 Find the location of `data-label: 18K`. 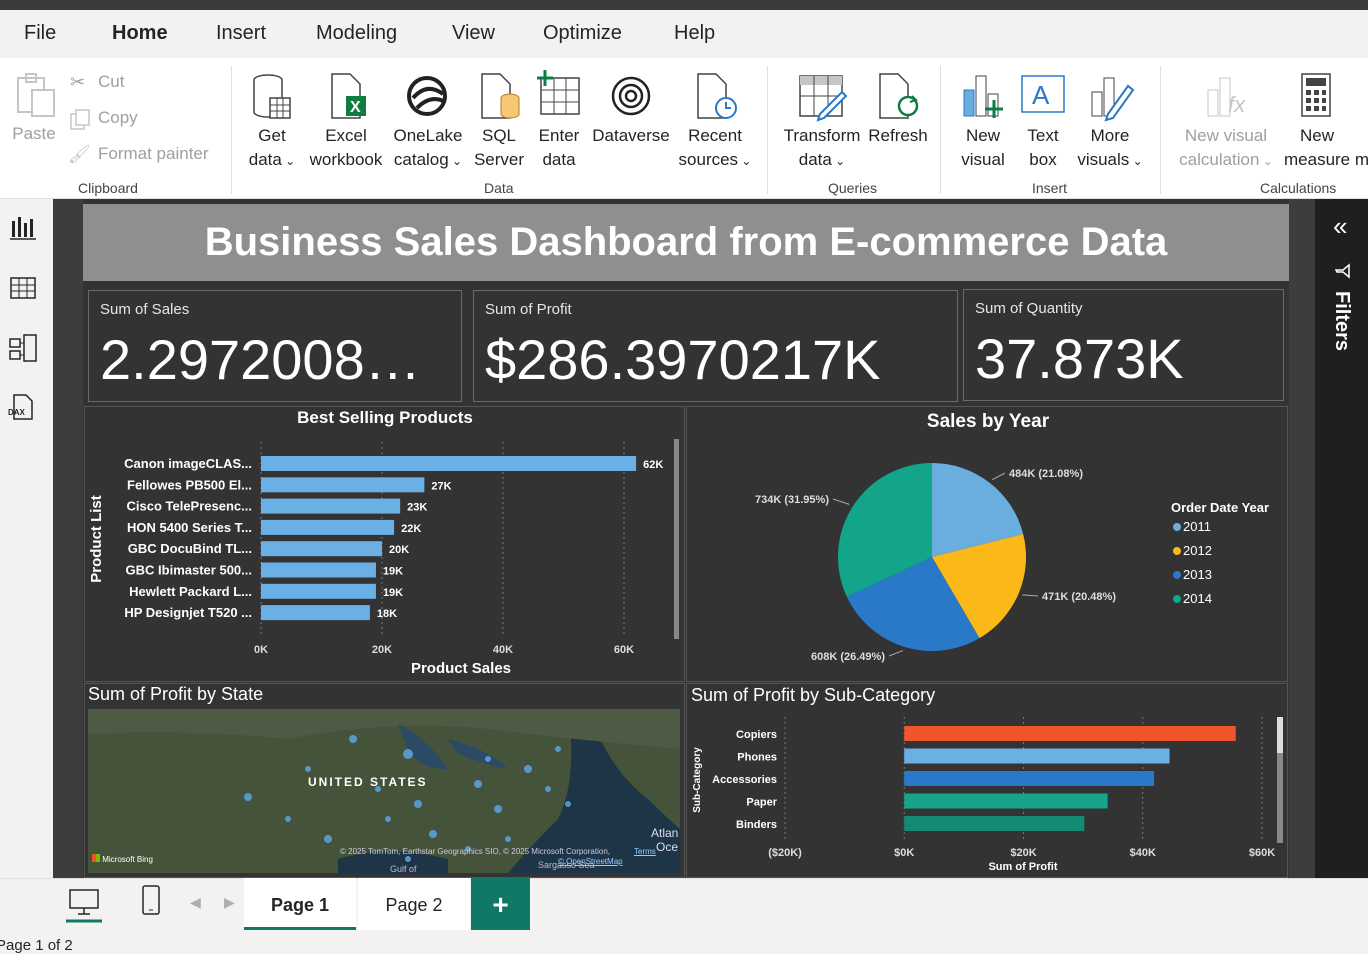

data-label: 18K is located at coordinates (387, 614).